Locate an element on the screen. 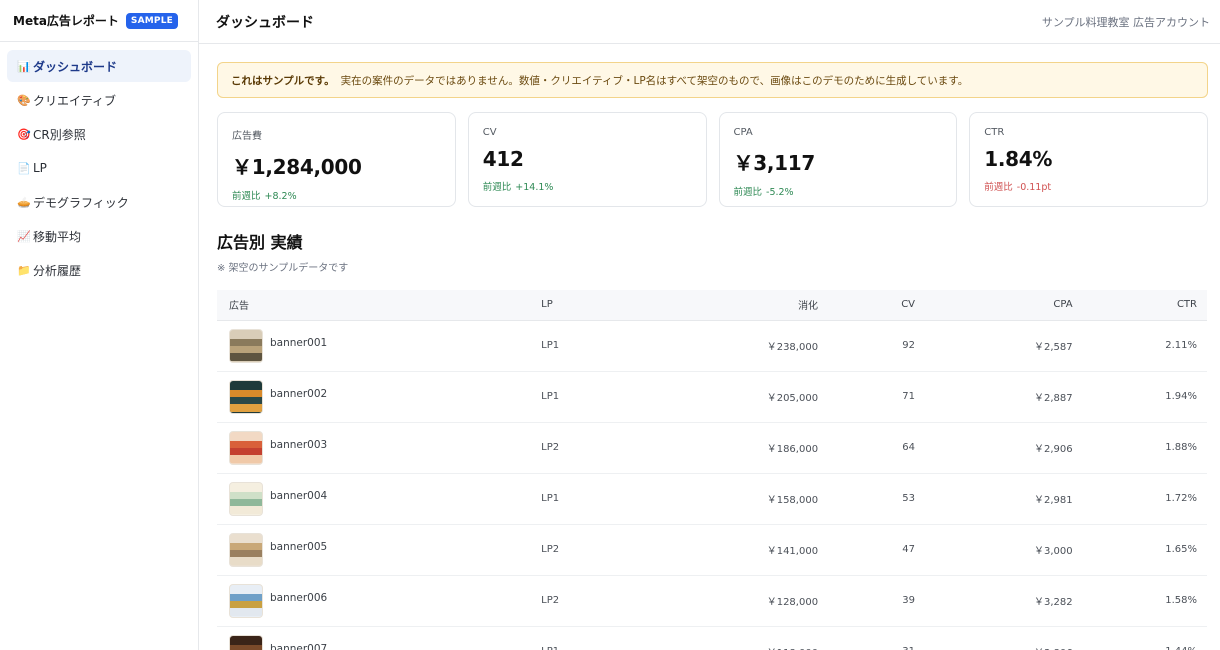  kpi-label: CTR is located at coordinates (994, 132).